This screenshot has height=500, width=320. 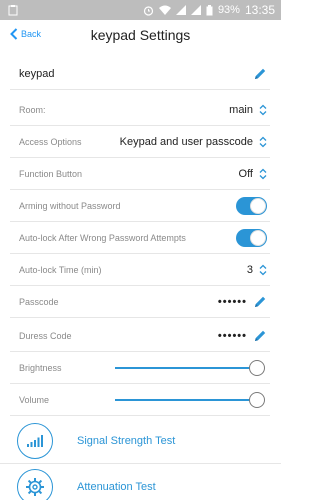 I want to click on access-options-value: Keypad and user passcode, so click(x=186, y=141).